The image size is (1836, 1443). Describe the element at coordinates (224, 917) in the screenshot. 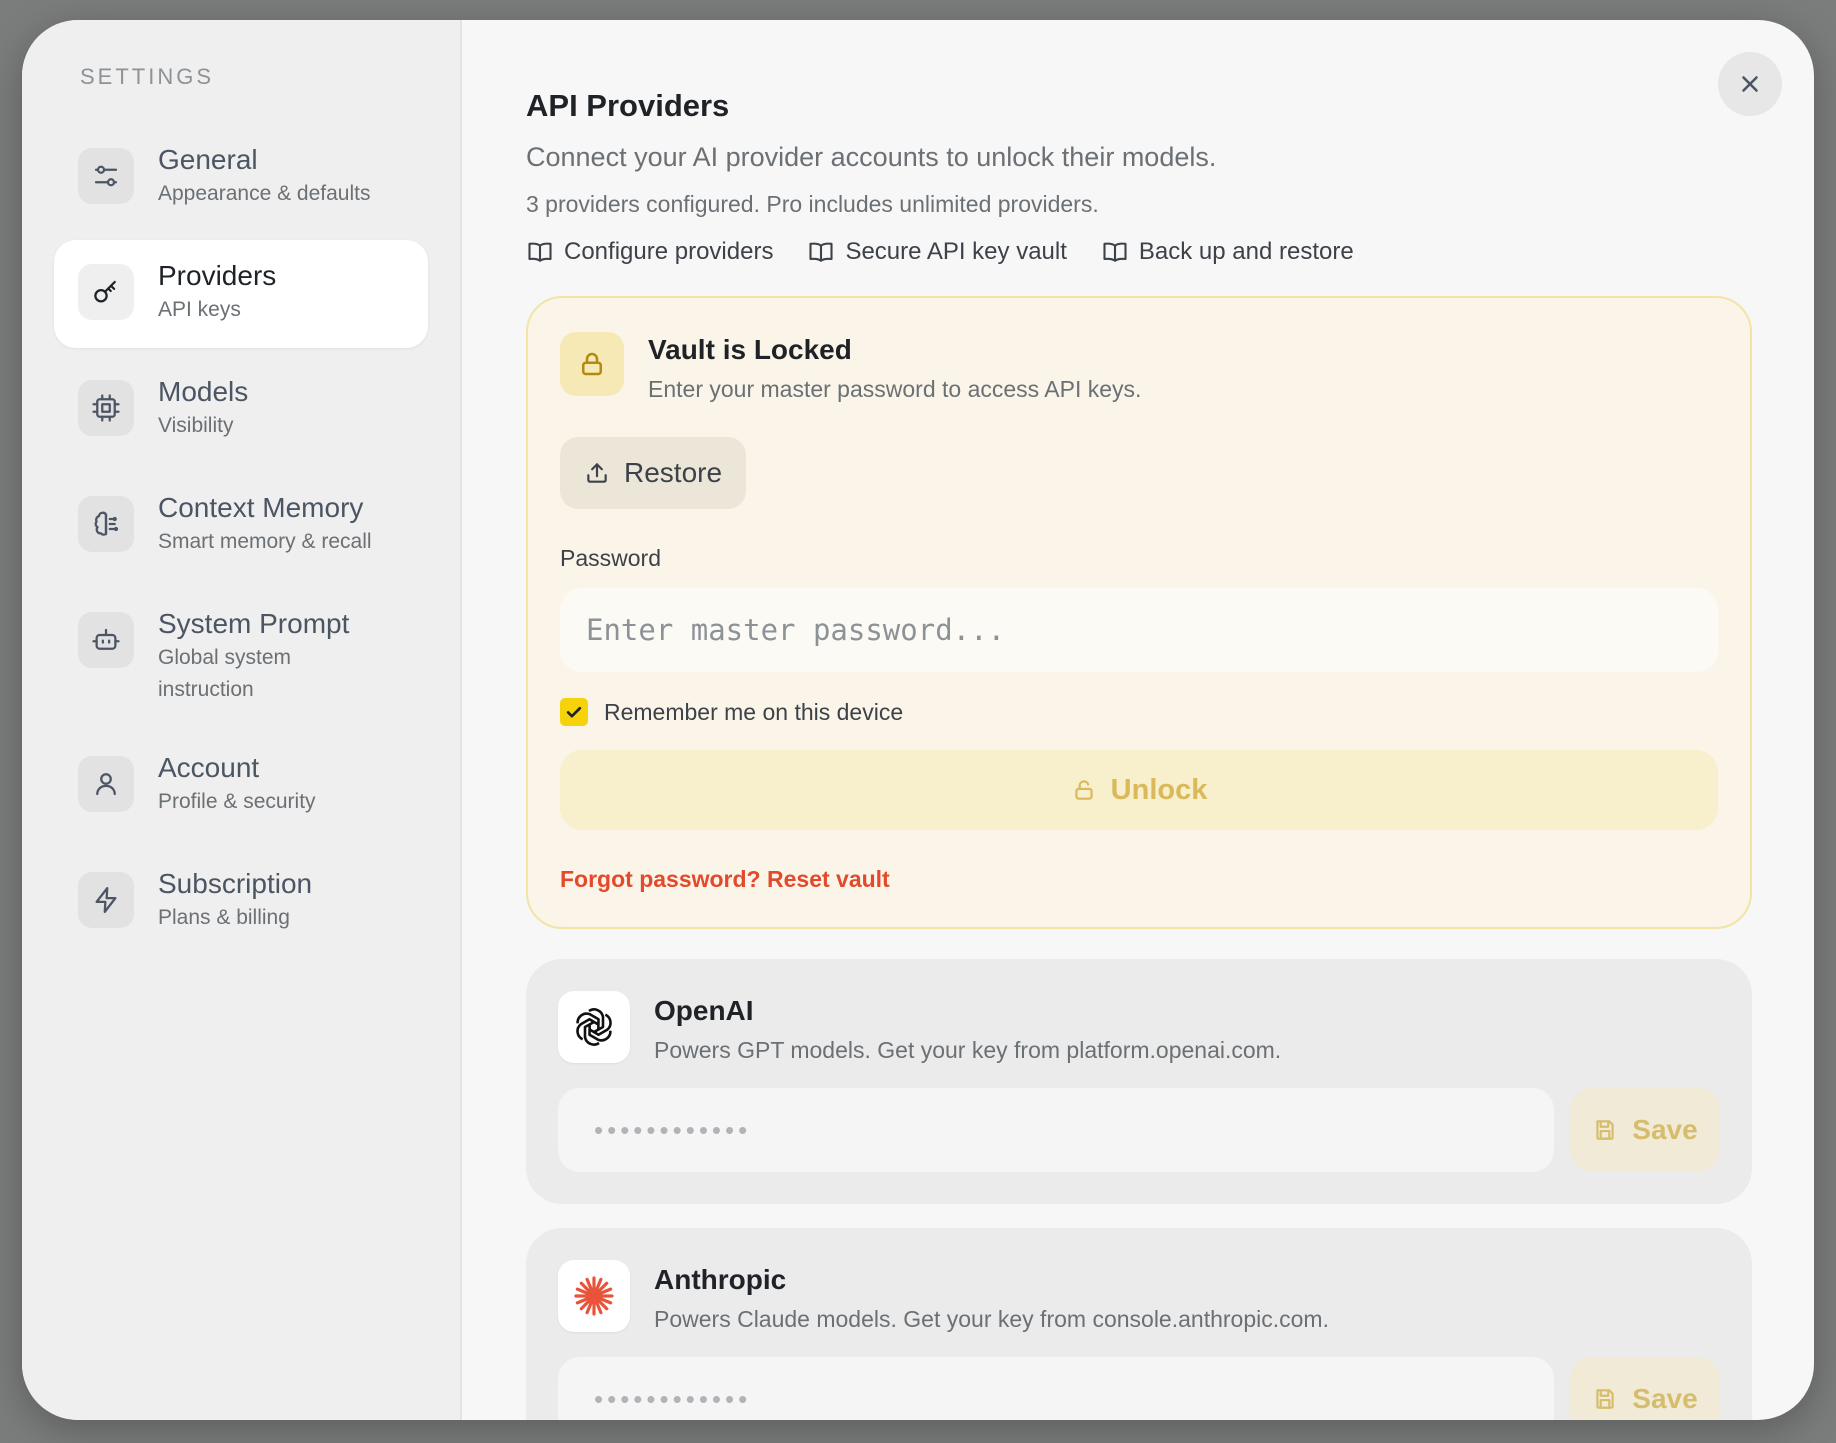

I see `sidebar-item-sub: Plans & billing` at that location.